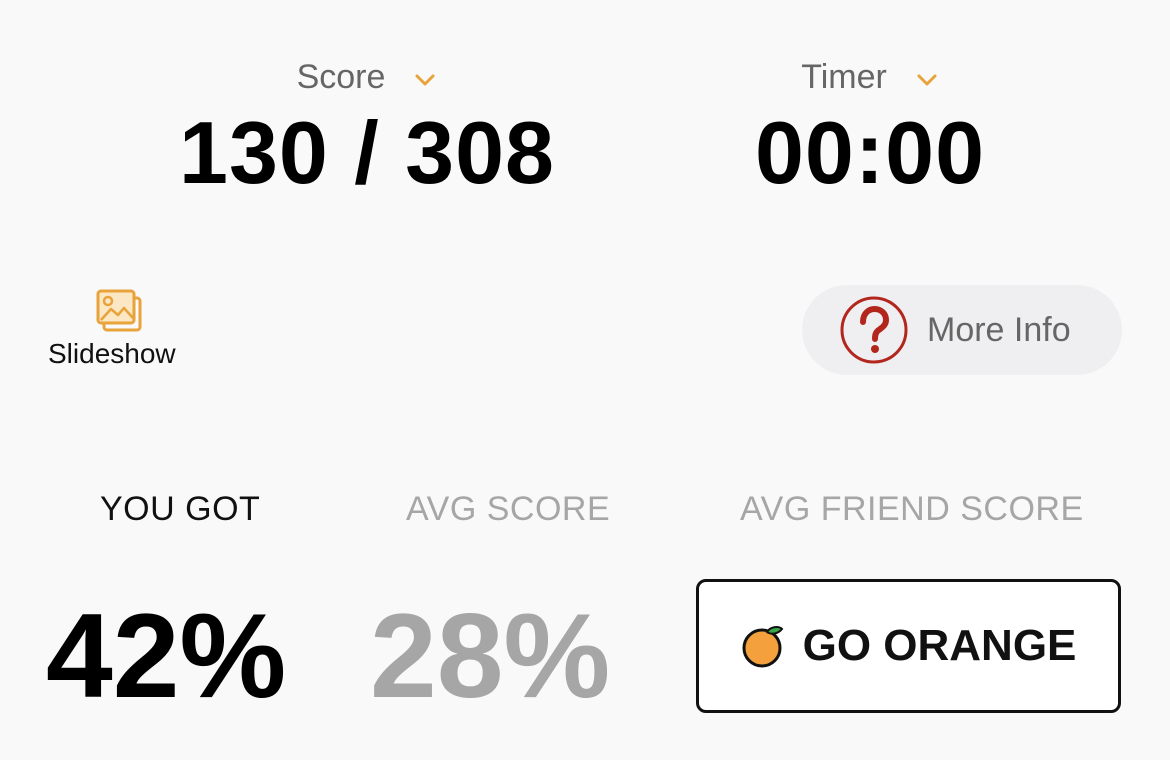 The image size is (1170, 760). What do you see at coordinates (999, 329) in the screenshot?
I see `more-info-label: More Info` at bounding box center [999, 329].